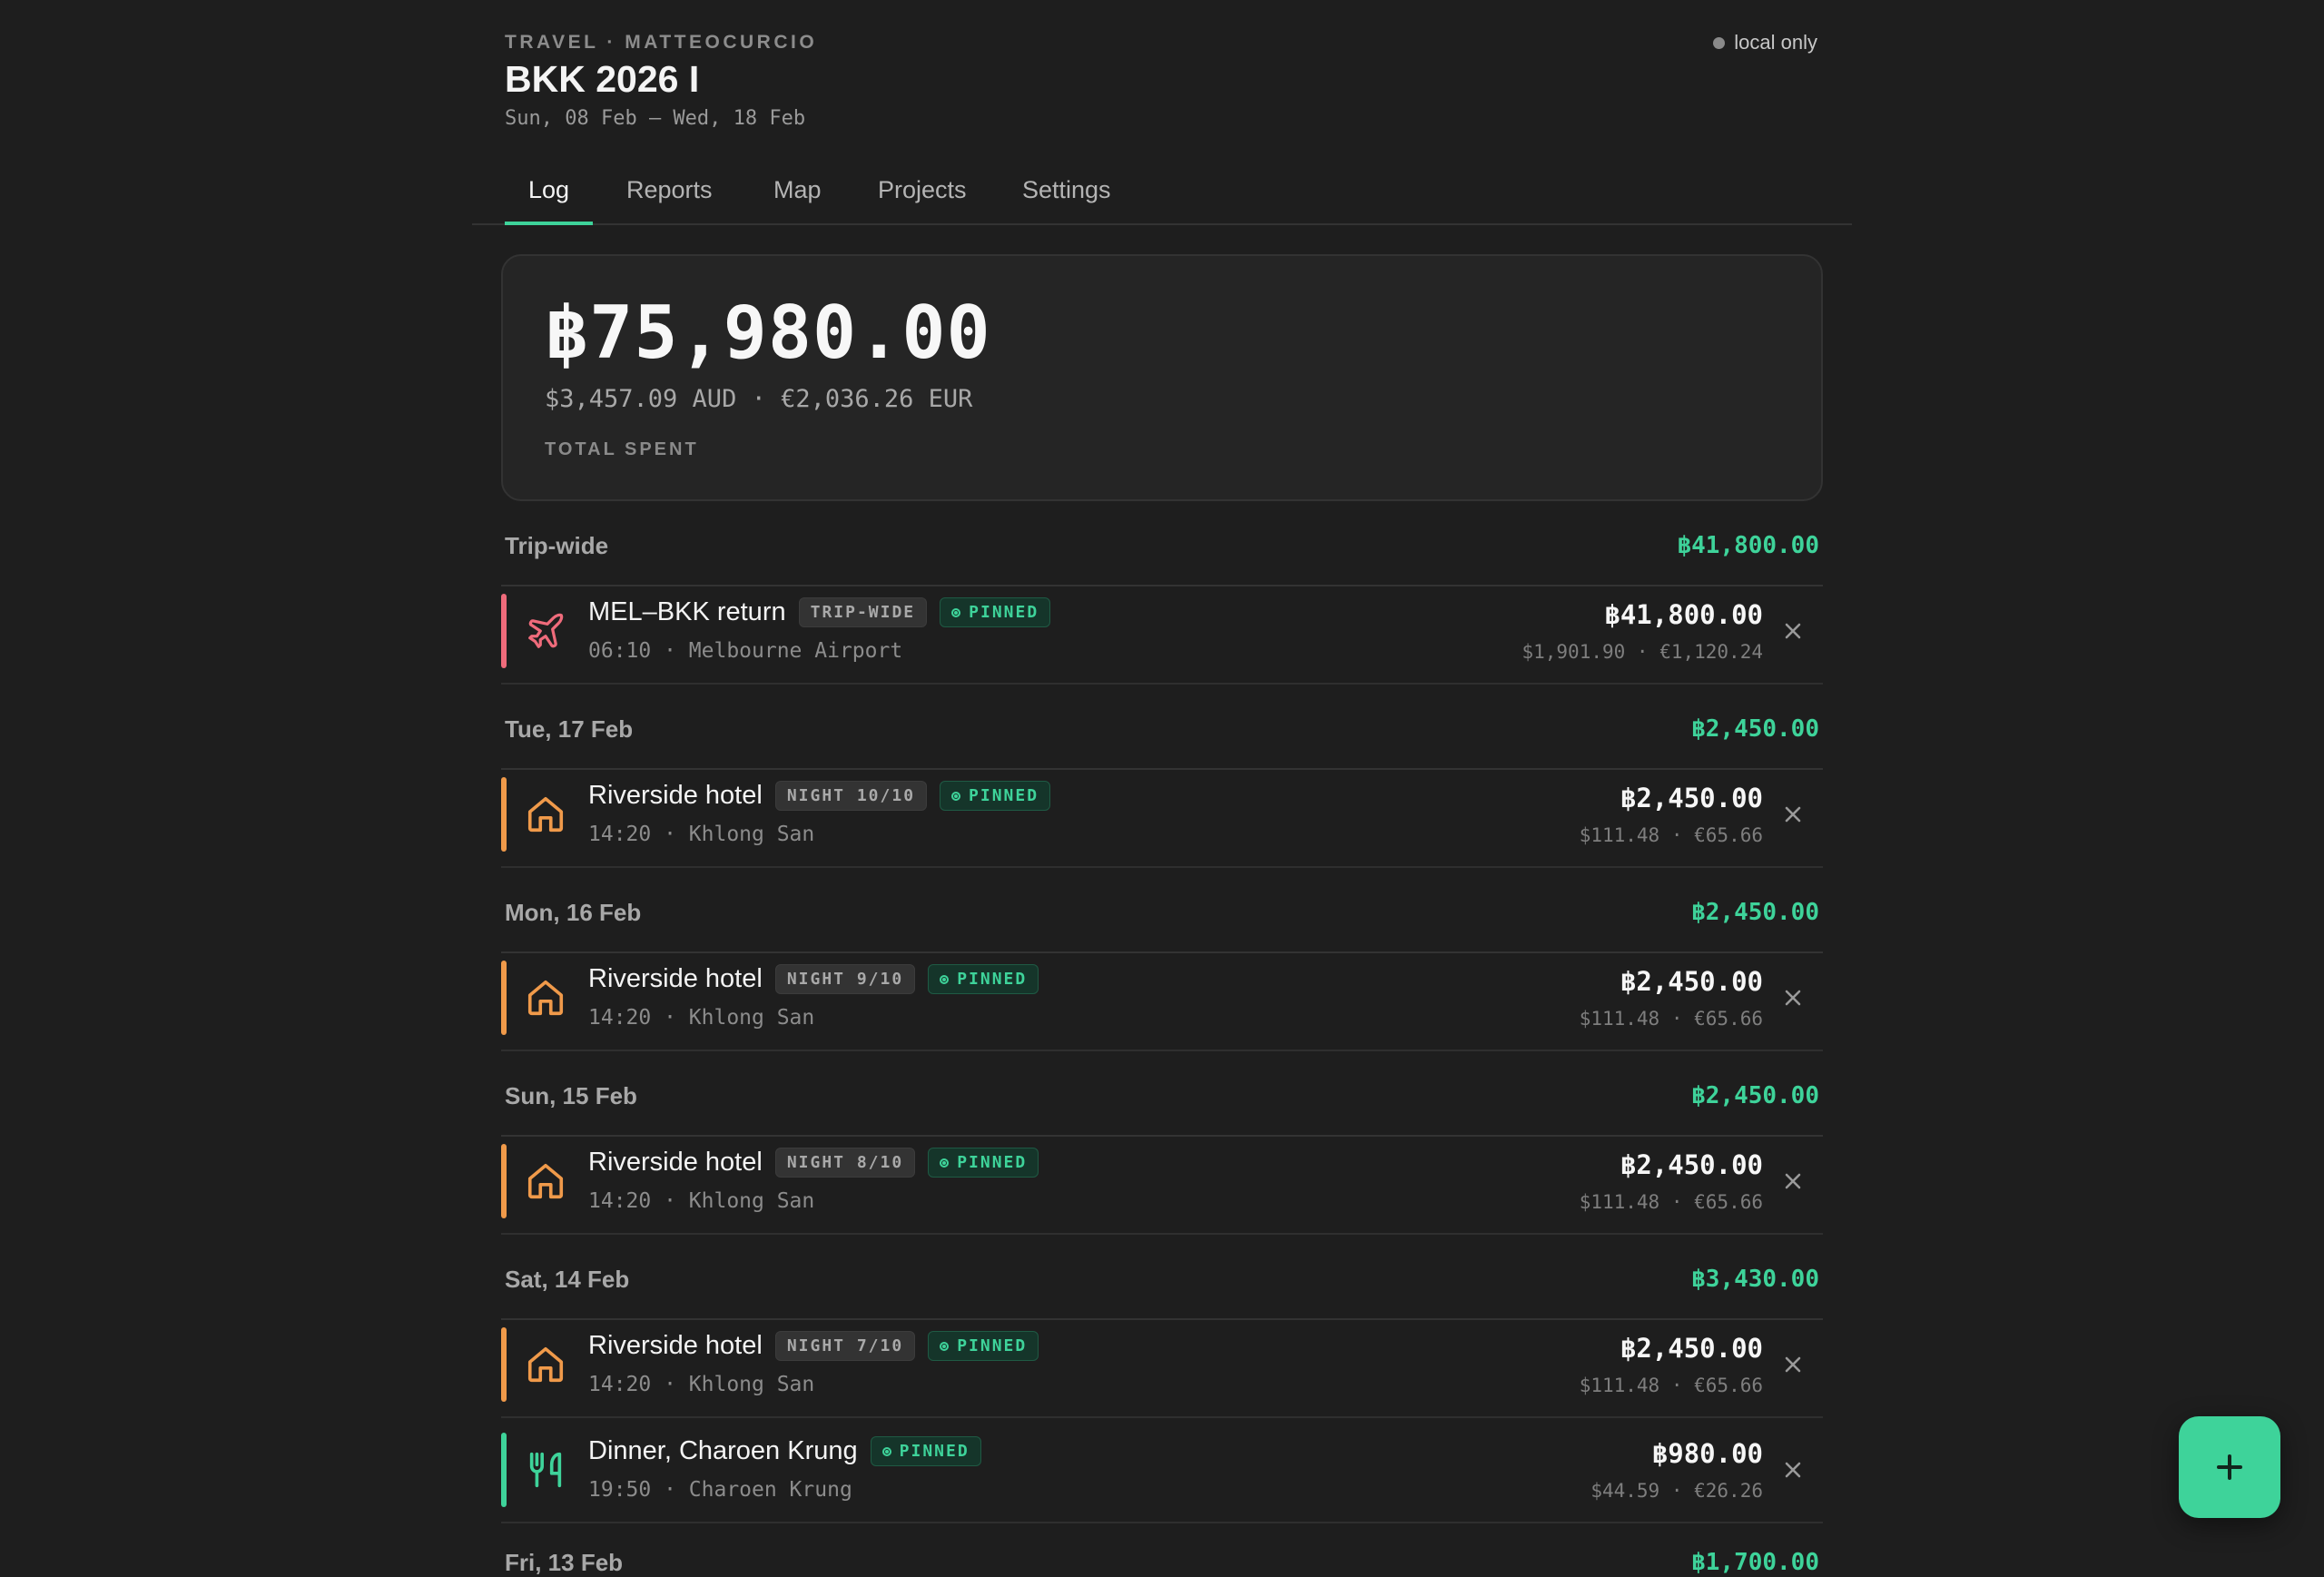 The height and width of the screenshot is (1577, 2324). What do you see at coordinates (845, 1346) in the screenshot?
I see `entry-tag-badge: NIGHT 7/10` at bounding box center [845, 1346].